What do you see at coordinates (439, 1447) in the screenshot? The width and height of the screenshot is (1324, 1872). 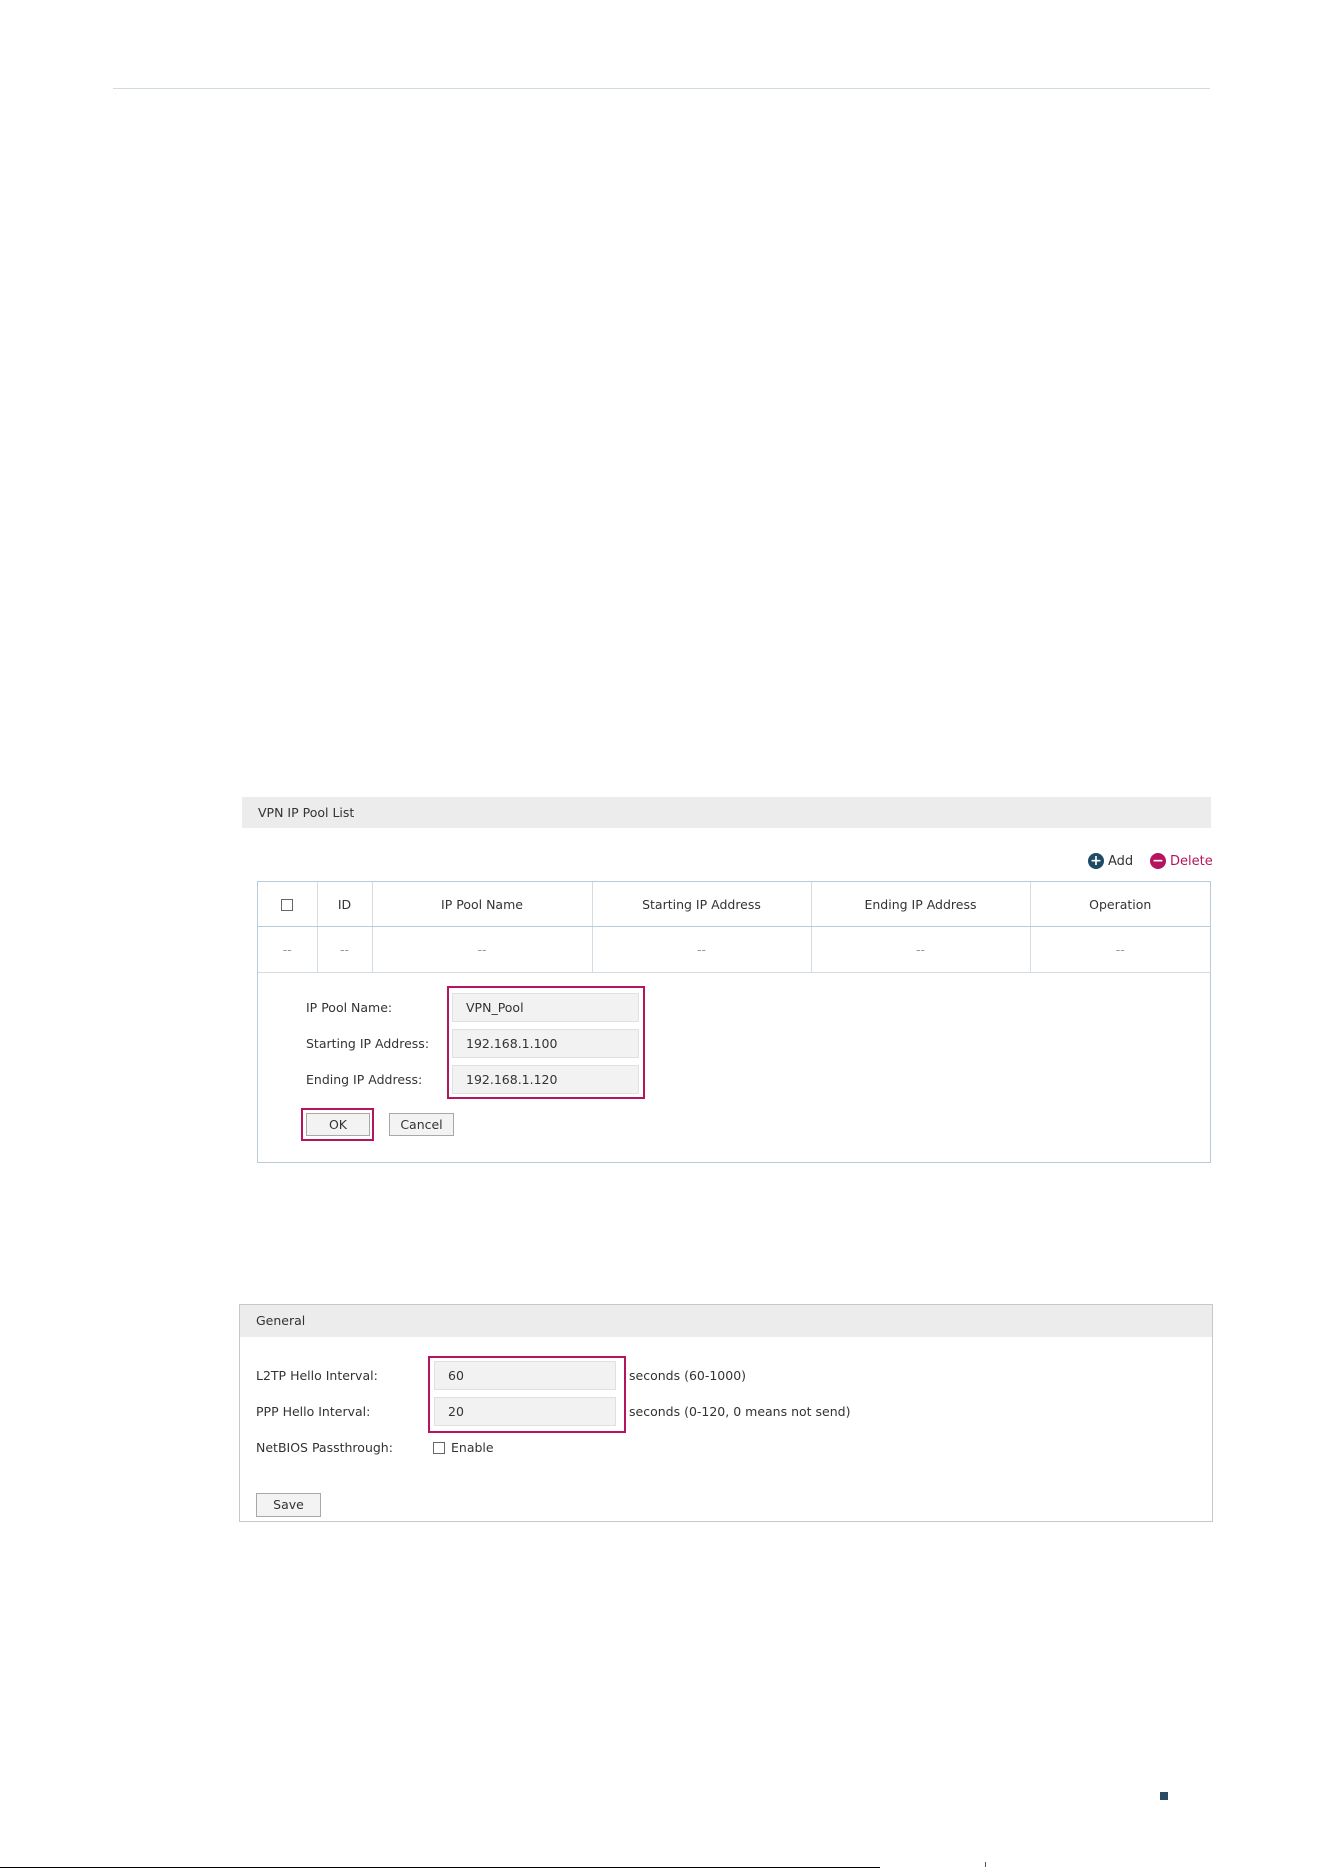 I see `netbios-enable-checkbox` at bounding box center [439, 1447].